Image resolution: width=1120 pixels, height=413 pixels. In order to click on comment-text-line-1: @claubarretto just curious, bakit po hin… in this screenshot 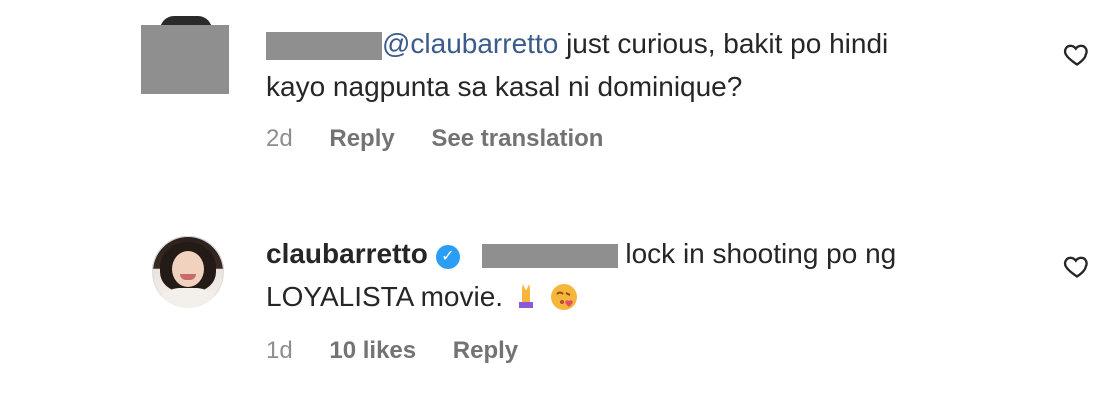, I will do `click(577, 44)`.